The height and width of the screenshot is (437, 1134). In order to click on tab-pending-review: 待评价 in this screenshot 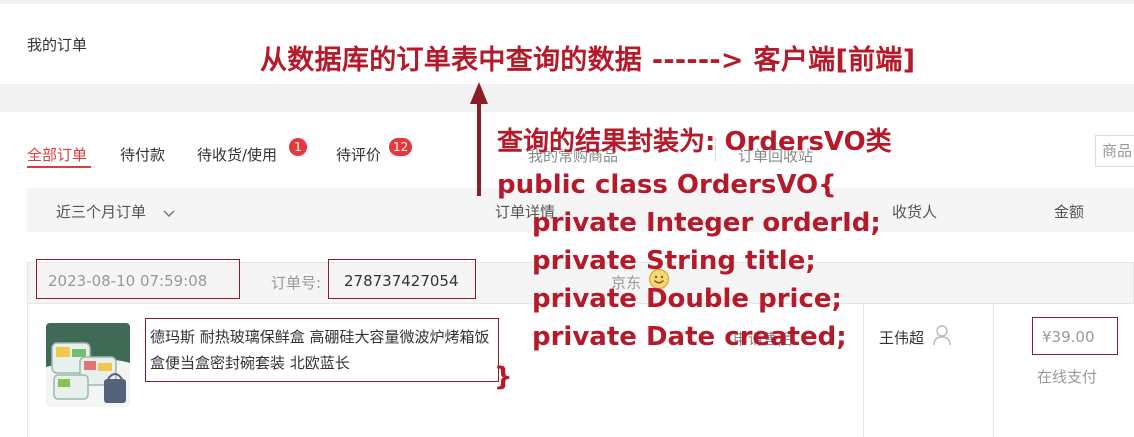, I will do `click(358, 154)`.